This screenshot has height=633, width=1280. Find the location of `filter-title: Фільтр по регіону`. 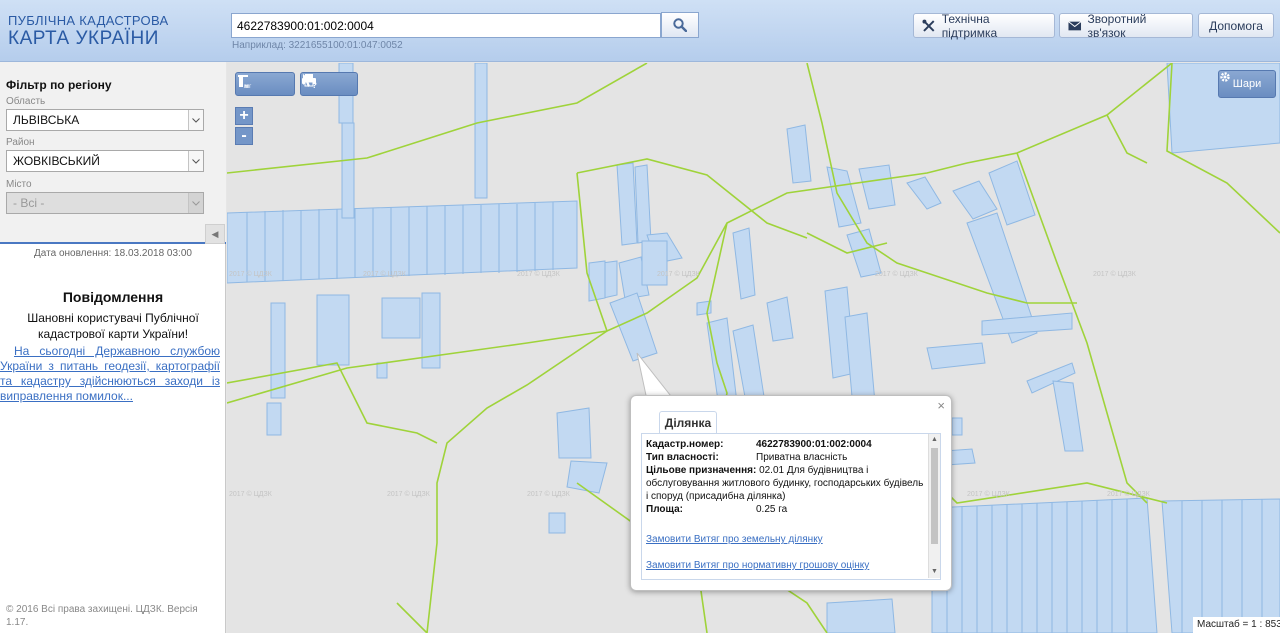

filter-title: Фільтр по регіону is located at coordinates (59, 85).